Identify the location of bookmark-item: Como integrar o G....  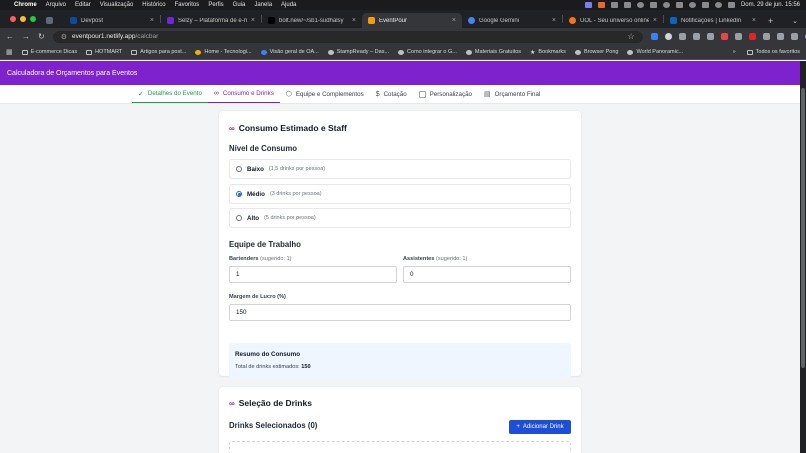
(427, 52).